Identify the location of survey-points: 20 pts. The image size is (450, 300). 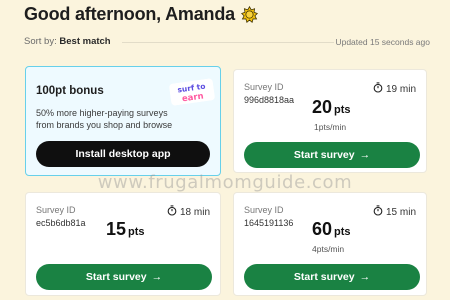
(331, 107).